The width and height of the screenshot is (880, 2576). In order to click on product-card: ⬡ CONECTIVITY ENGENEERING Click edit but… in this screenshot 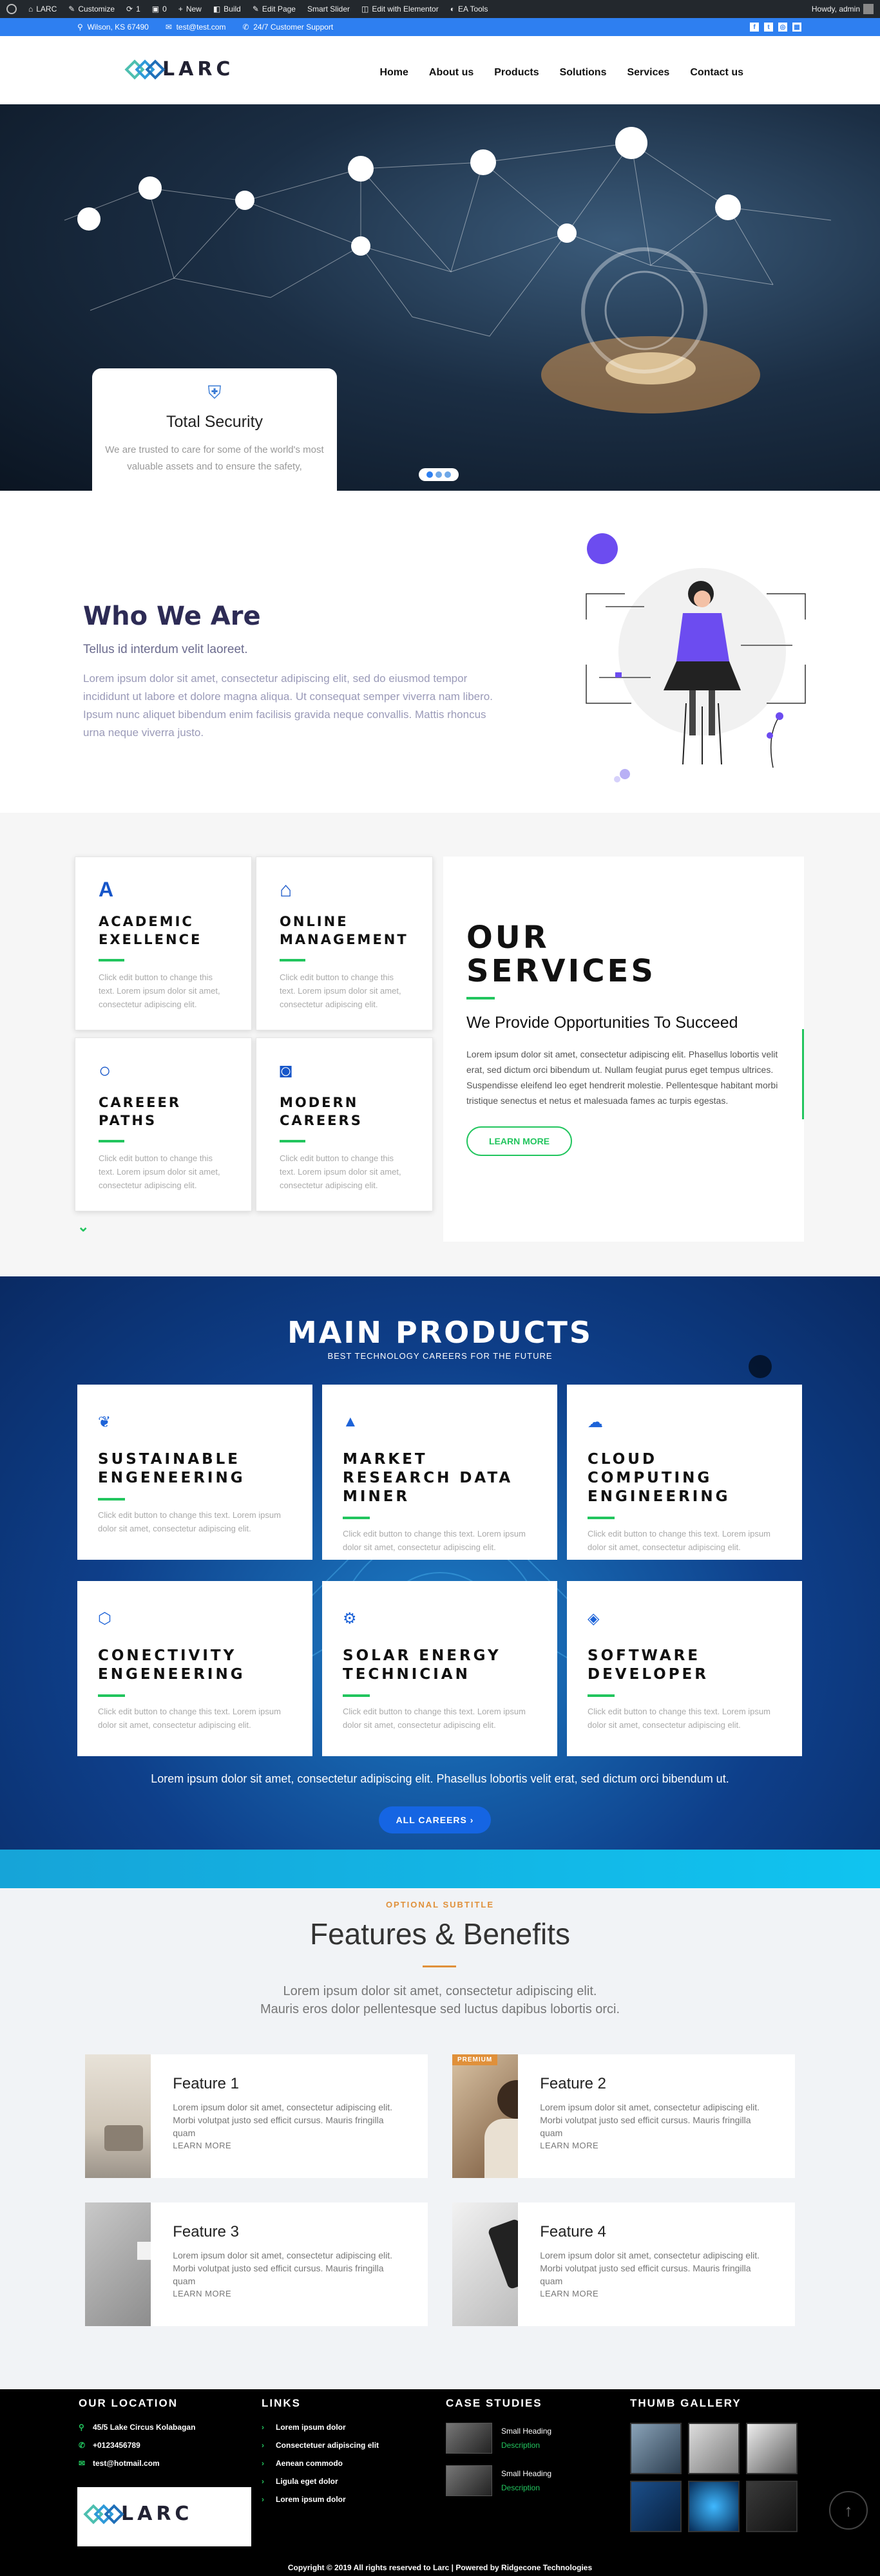, I will do `click(195, 1669)`.